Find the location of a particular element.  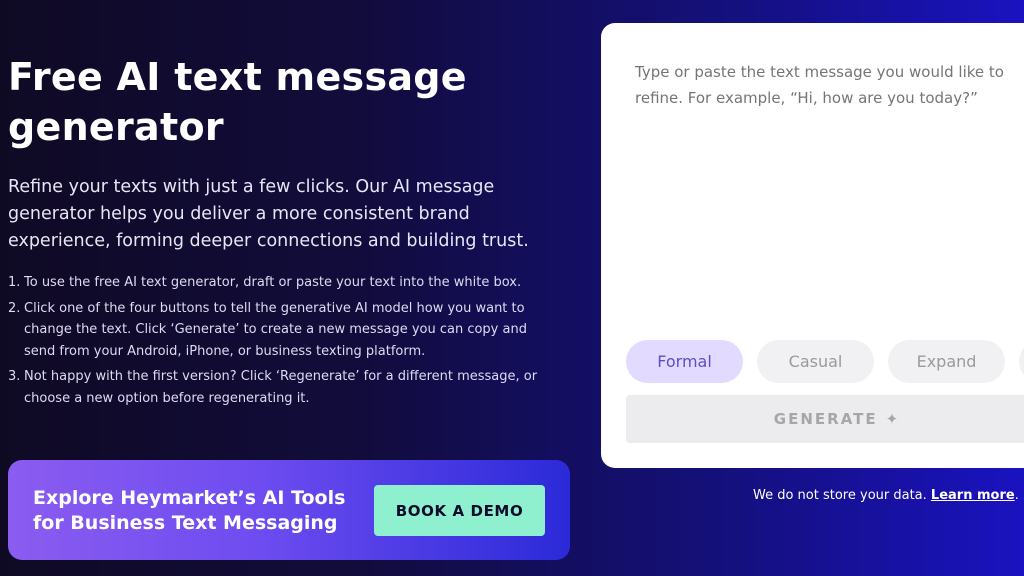

option-expand-button: Expand is located at coordinates (946, 361).